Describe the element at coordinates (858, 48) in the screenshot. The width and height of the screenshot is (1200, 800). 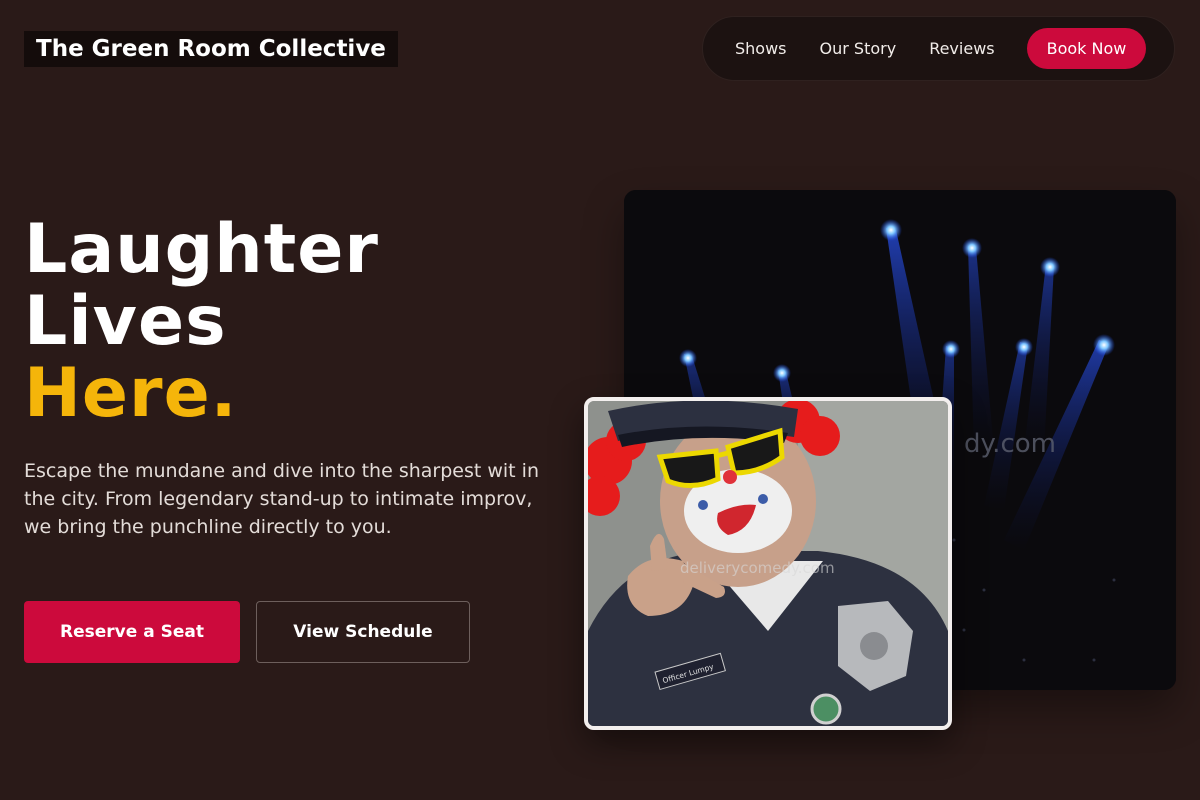
I see `nav-link-our-story: Our Story` at that location.